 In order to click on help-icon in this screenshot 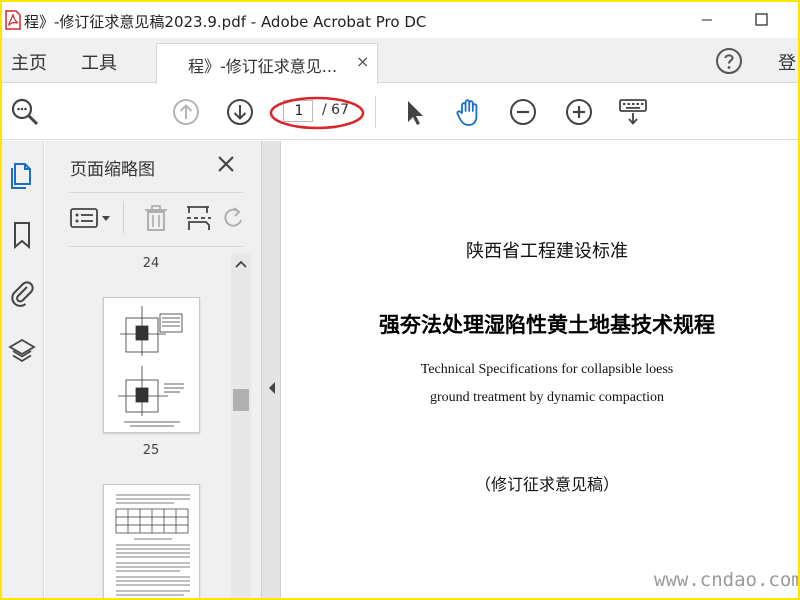, I will do `click(729, 61)`.